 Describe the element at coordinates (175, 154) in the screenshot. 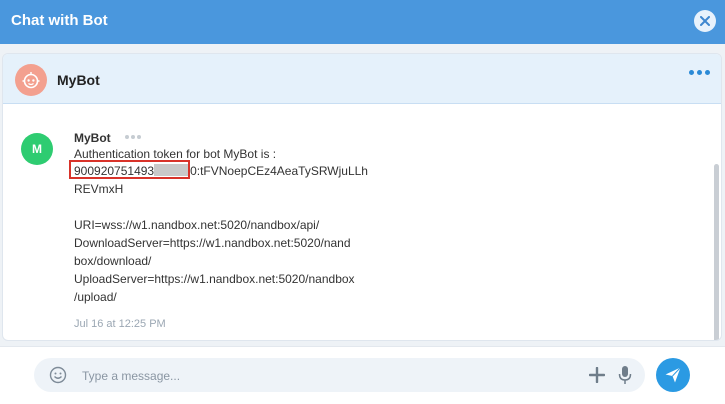

I see `message-line: Authentication token for bot MyBot is :` at that location.